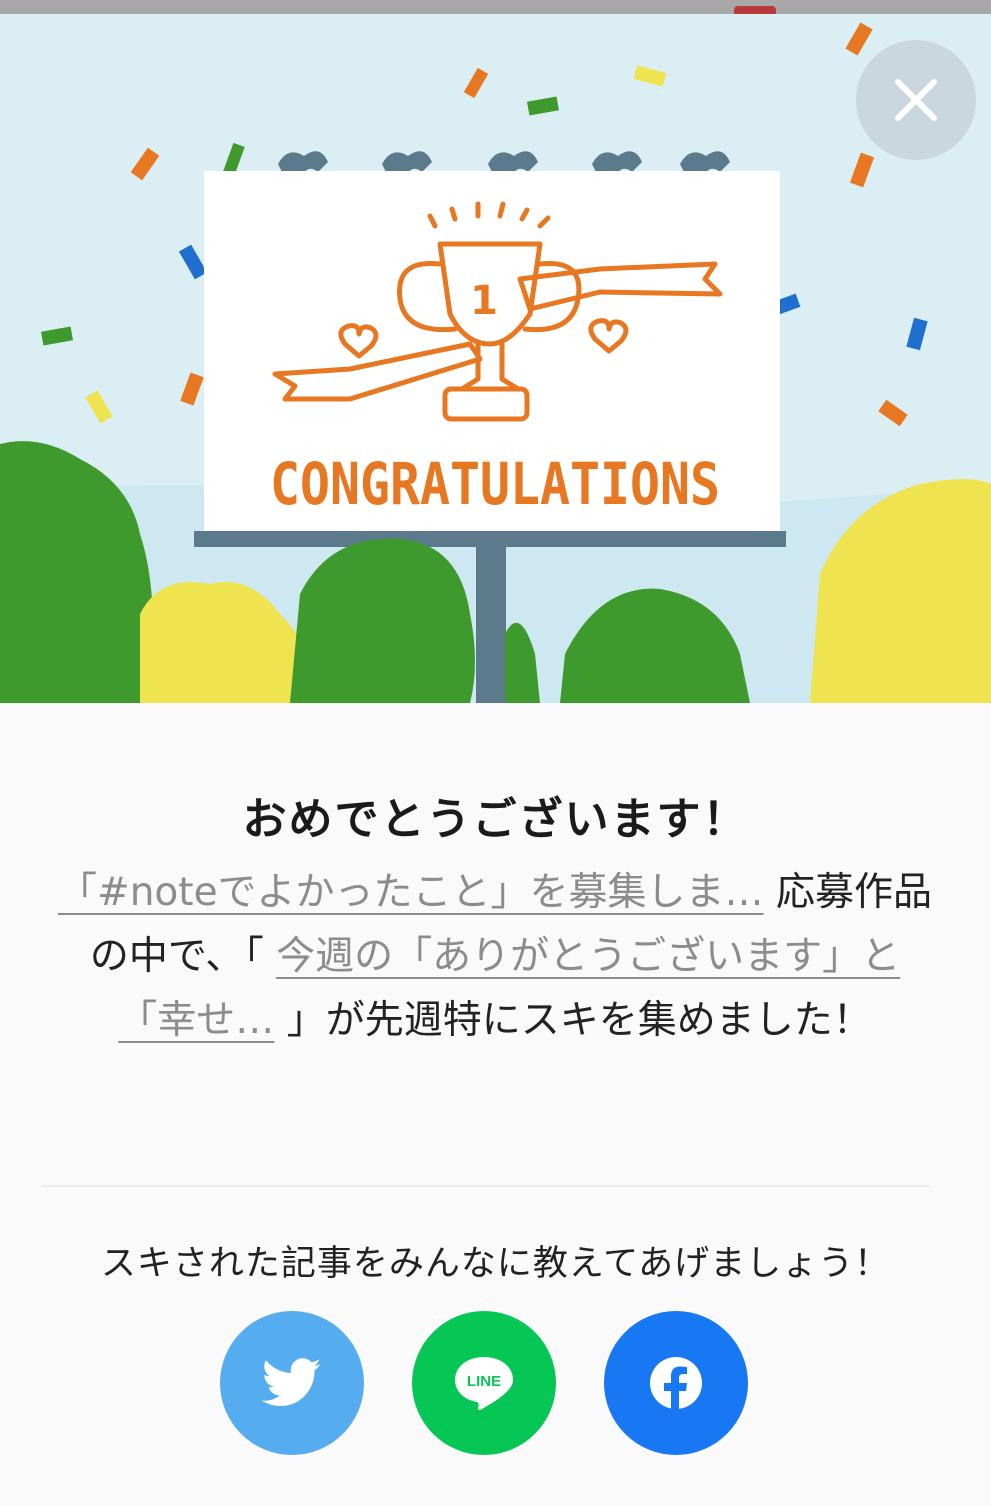 The width and height of the screenshot is (991, 1506). I want to click on share-buttons: LINE, so click(495, 1384).